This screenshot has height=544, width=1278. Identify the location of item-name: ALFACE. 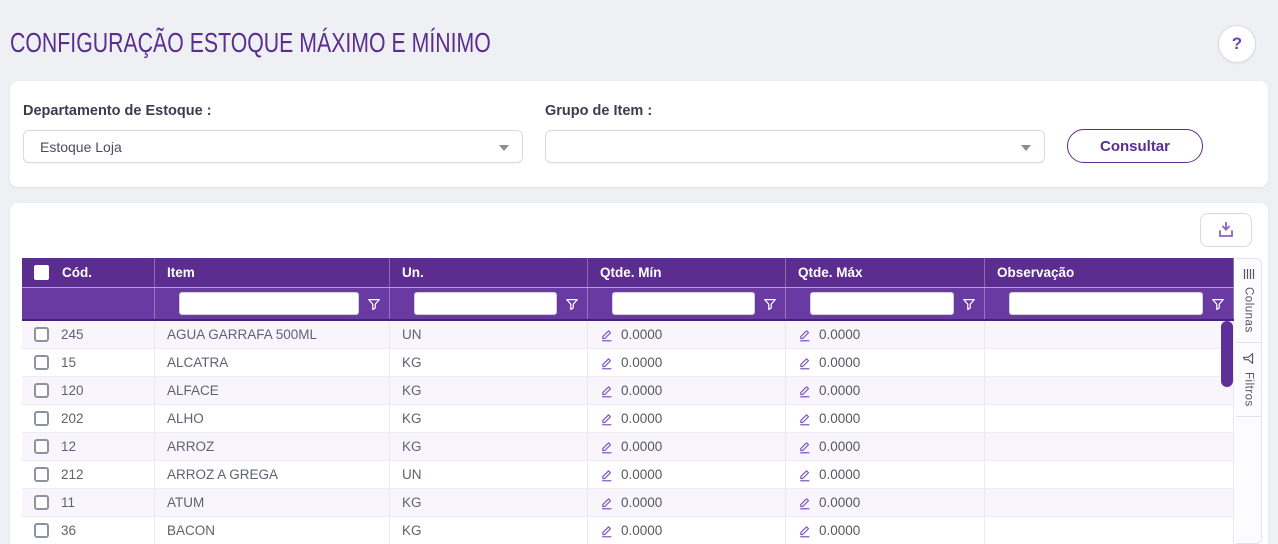
(193, 390).